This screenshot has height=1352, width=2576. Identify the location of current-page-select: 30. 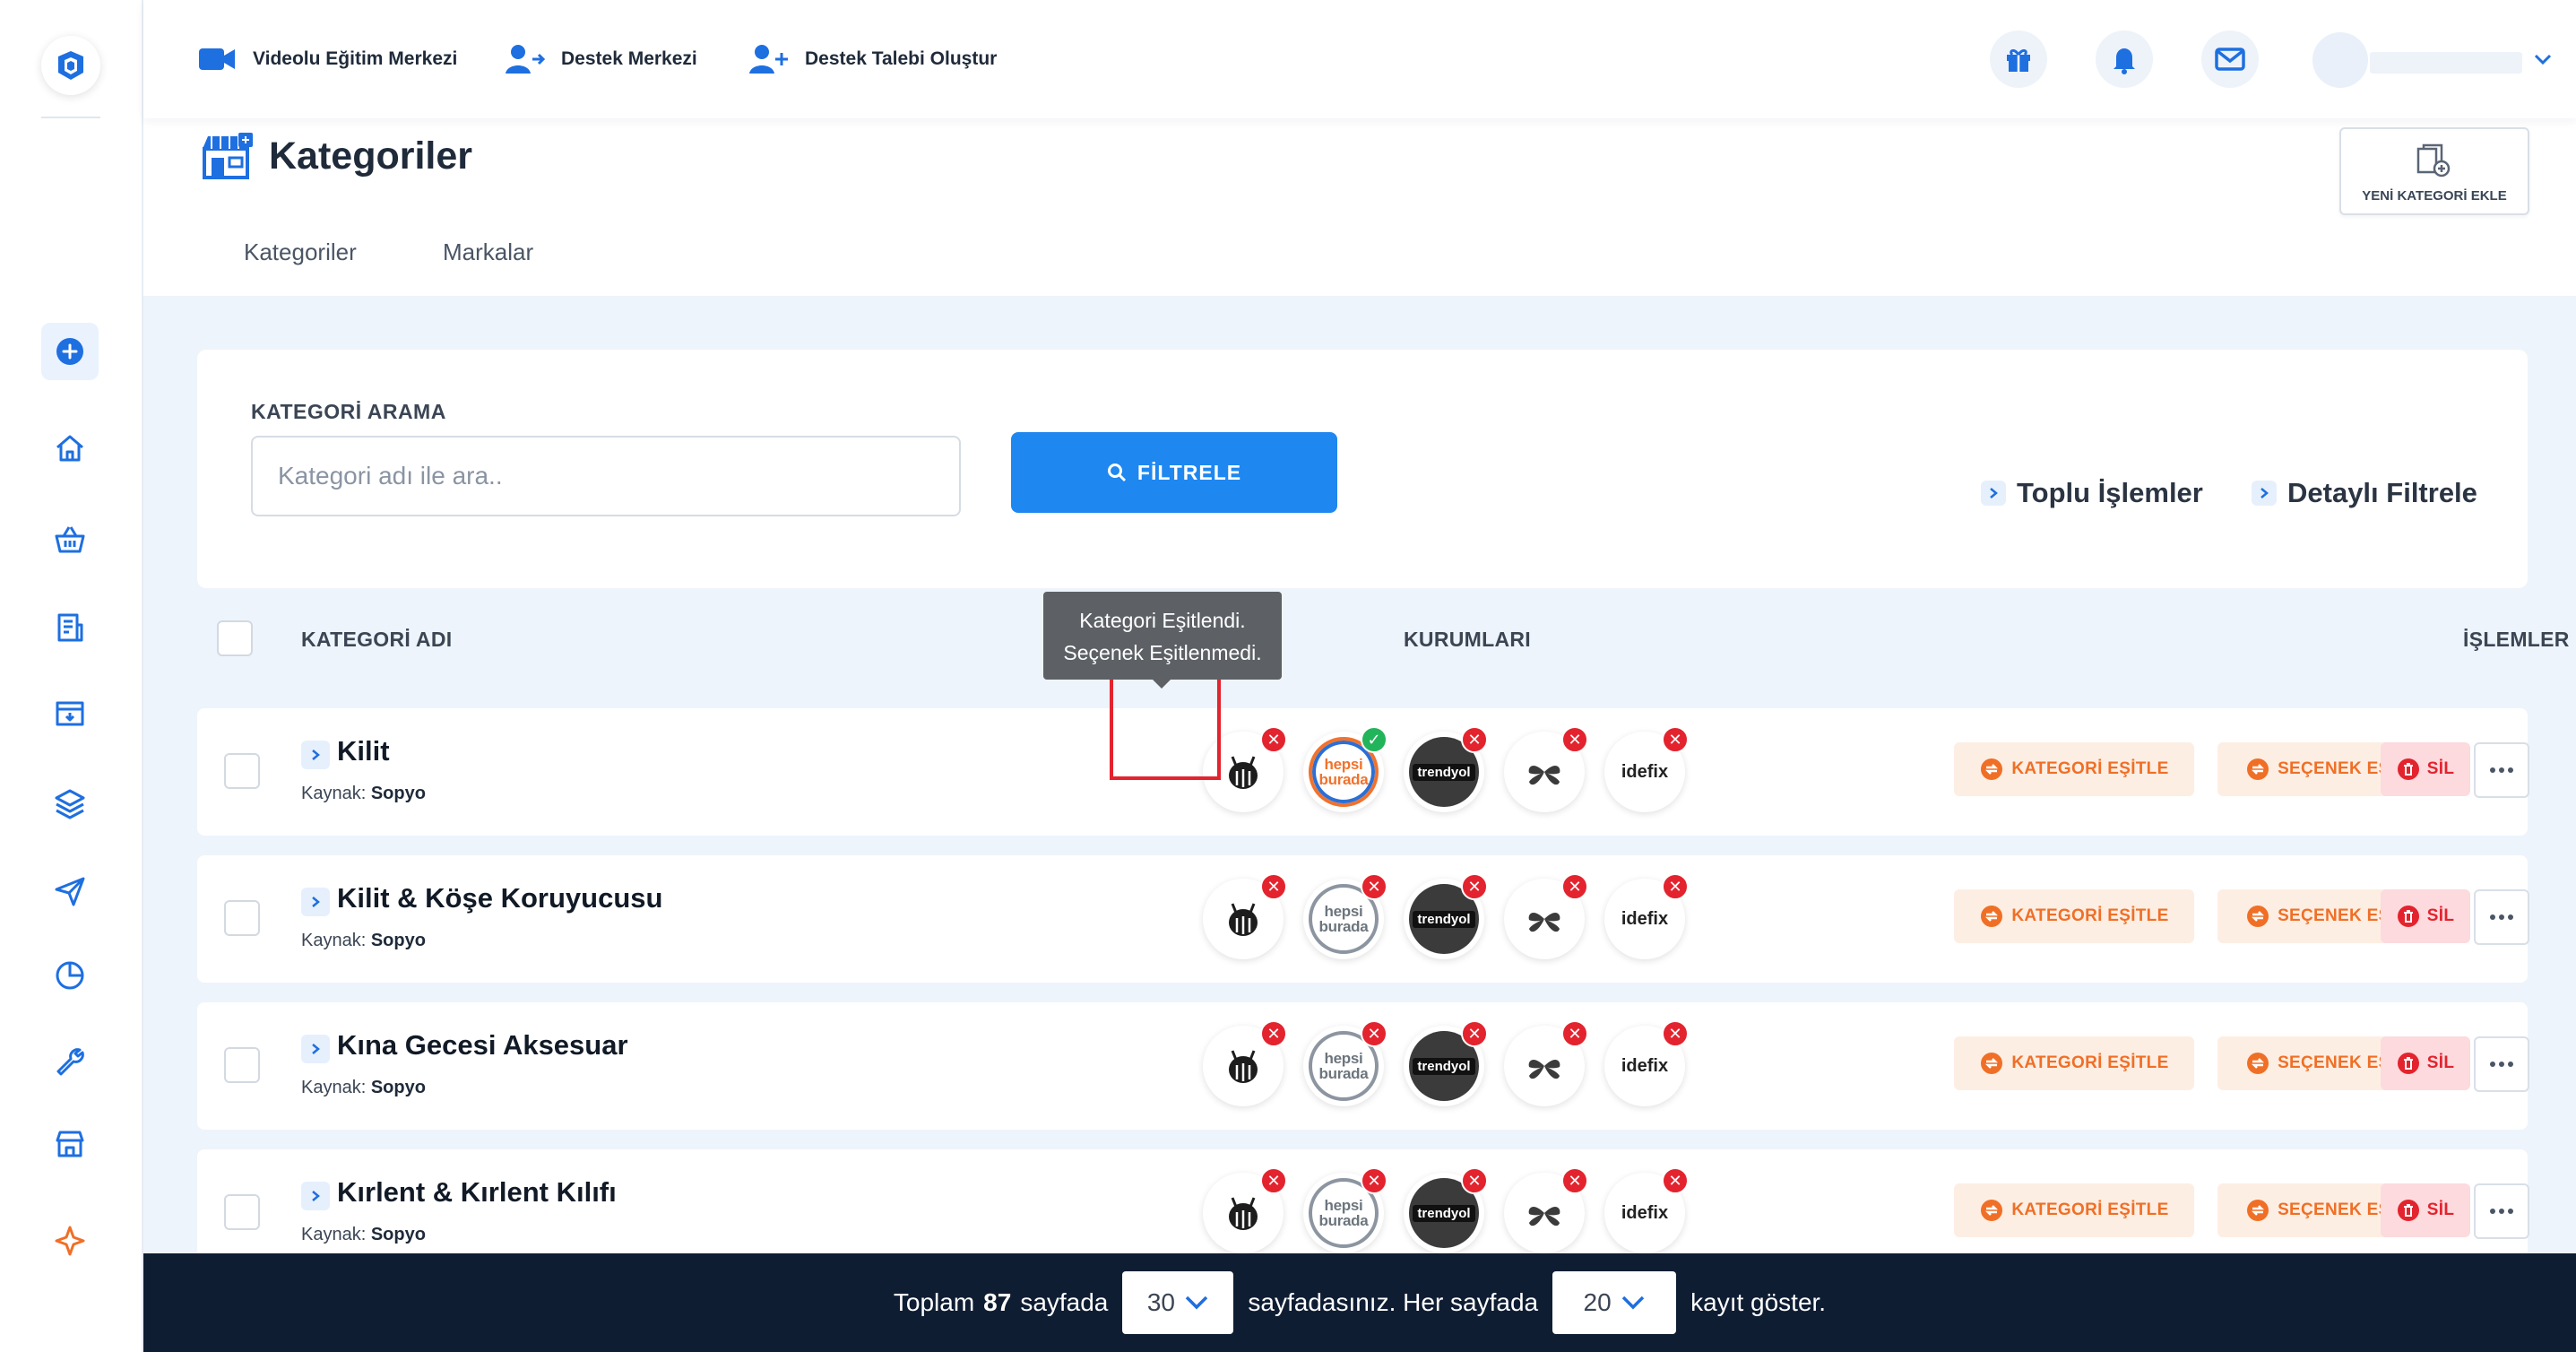
(1178, 1303).